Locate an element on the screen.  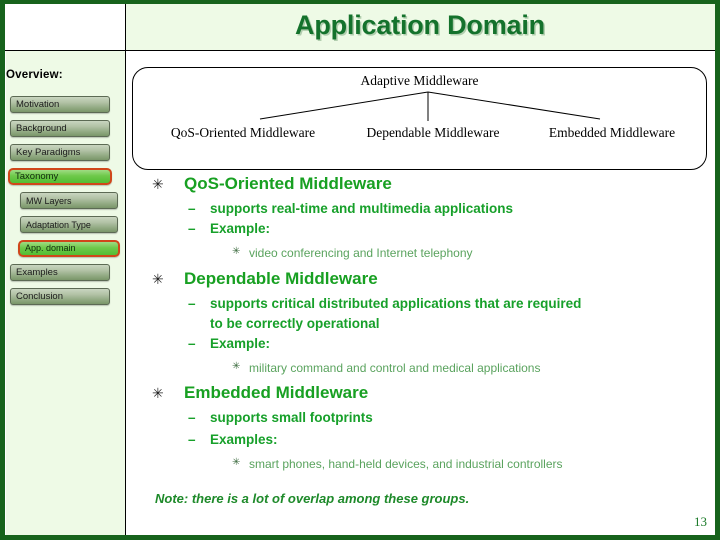
content-bullet-text: to be correctly operational is located at coordinates (295, 323).